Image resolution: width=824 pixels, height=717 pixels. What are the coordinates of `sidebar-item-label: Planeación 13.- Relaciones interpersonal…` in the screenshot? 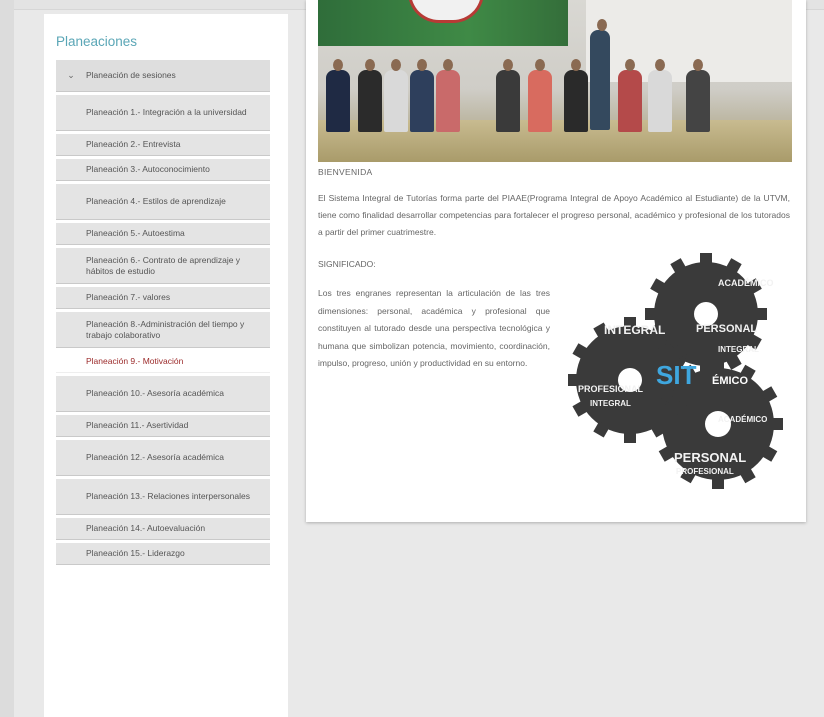 It's located at (168, 496).